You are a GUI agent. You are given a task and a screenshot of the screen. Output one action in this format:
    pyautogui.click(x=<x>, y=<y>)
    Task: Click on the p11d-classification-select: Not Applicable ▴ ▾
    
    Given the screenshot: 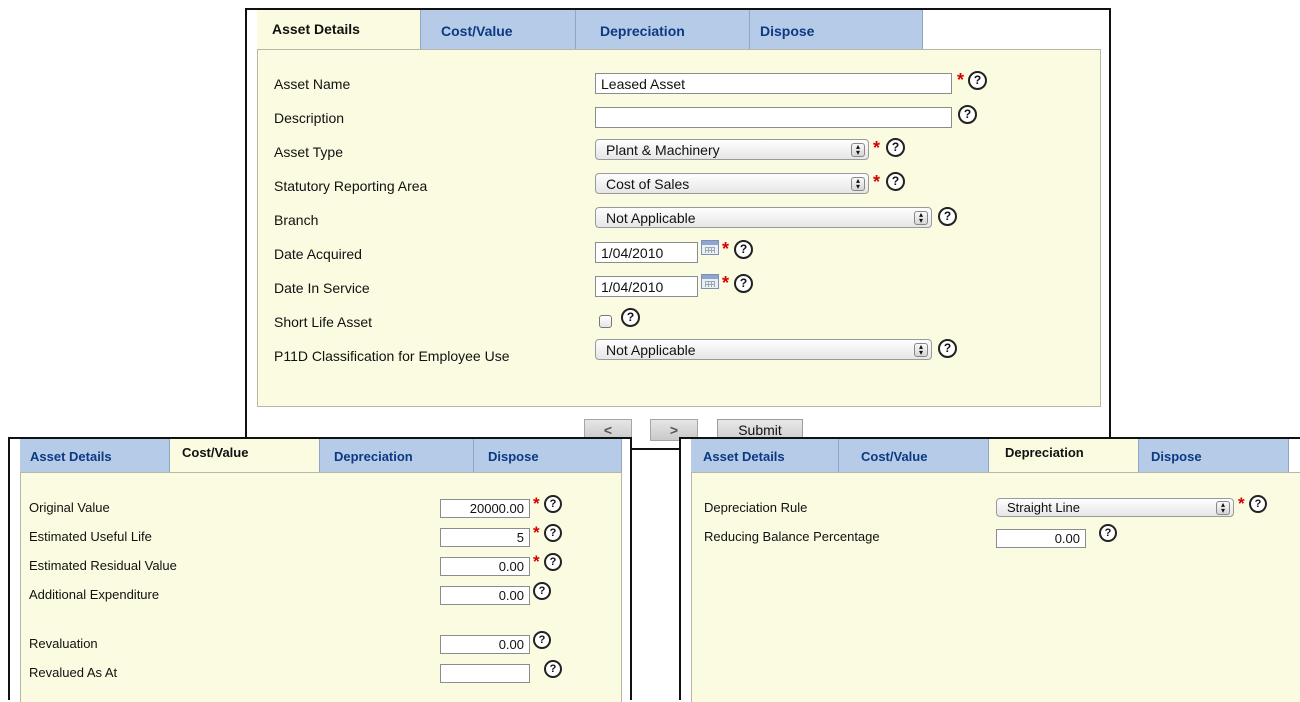 What is the action you would take?
    pyautogui.click(x=763, y=349)
    